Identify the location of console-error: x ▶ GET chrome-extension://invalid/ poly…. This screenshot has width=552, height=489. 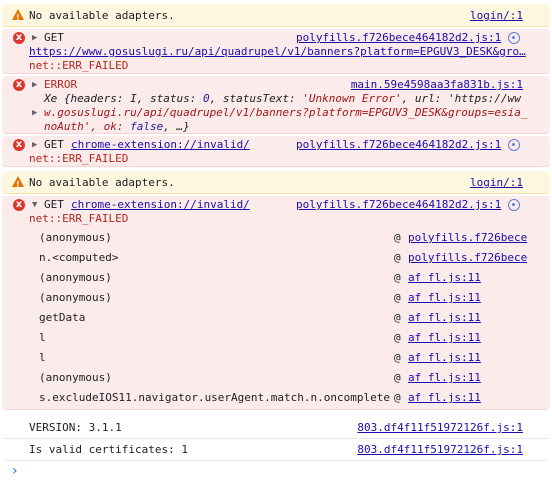
(276, 151).